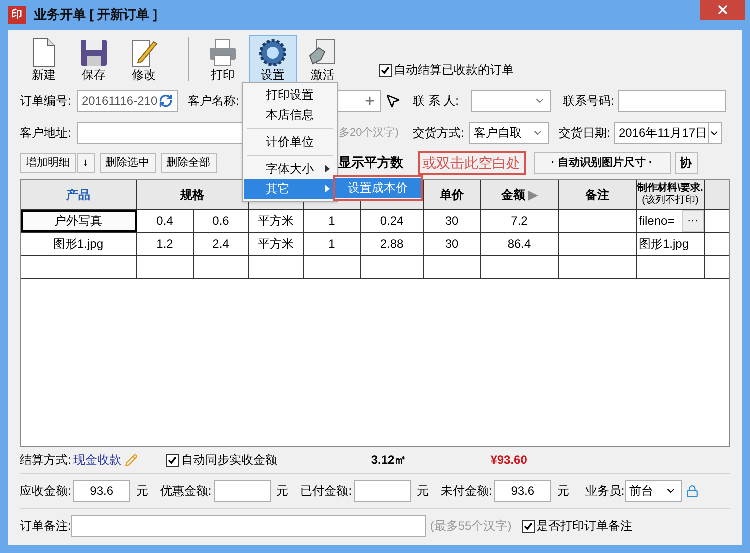 The width and height of the screenshot is (750, 553). Describe the element at coordinates (221, 221) in the screenshot. I see `table-cell: 0.6` at that location.